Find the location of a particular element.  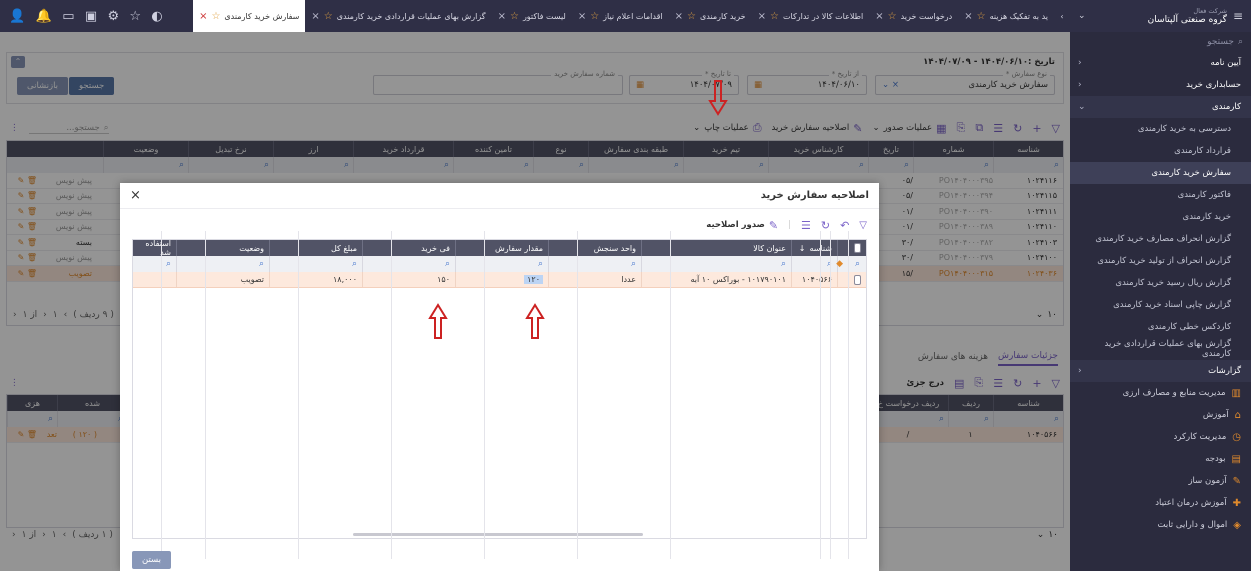

col-header: واحد سنجش is located at coordinates (594, 248).